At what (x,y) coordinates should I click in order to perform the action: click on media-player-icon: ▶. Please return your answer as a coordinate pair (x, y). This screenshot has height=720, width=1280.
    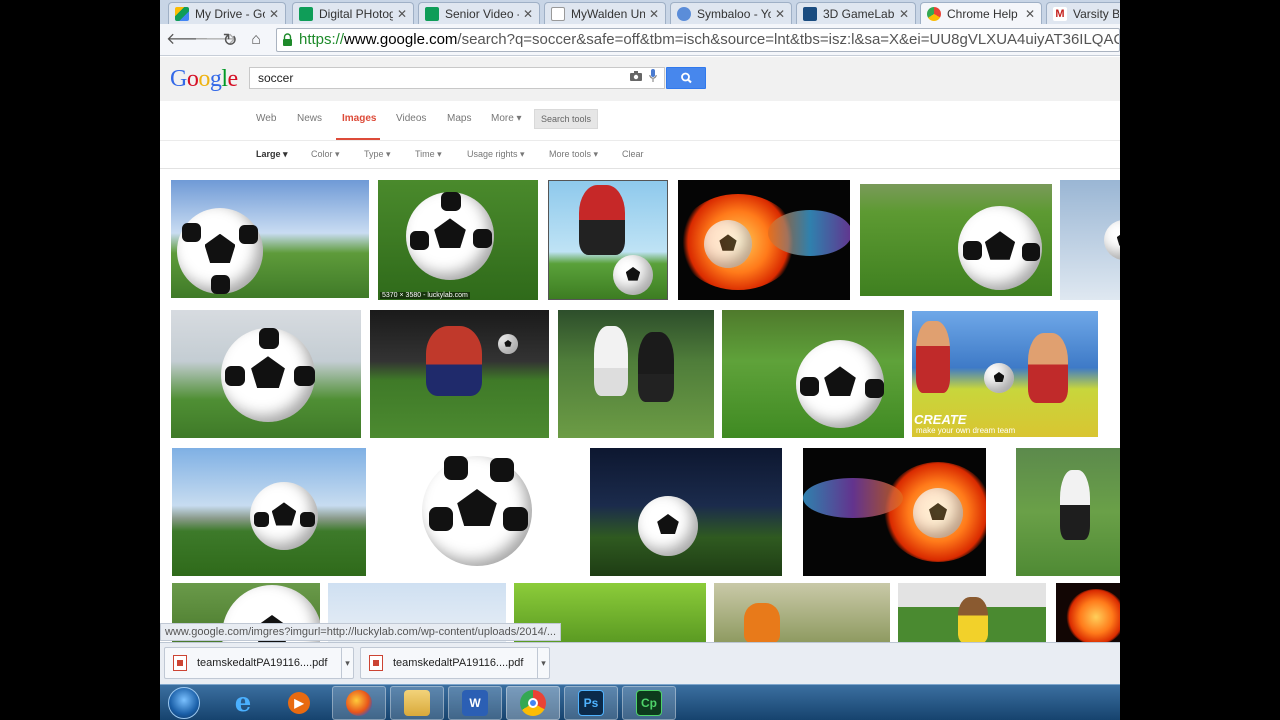
    Looking at the image, I should click on (299, 703).